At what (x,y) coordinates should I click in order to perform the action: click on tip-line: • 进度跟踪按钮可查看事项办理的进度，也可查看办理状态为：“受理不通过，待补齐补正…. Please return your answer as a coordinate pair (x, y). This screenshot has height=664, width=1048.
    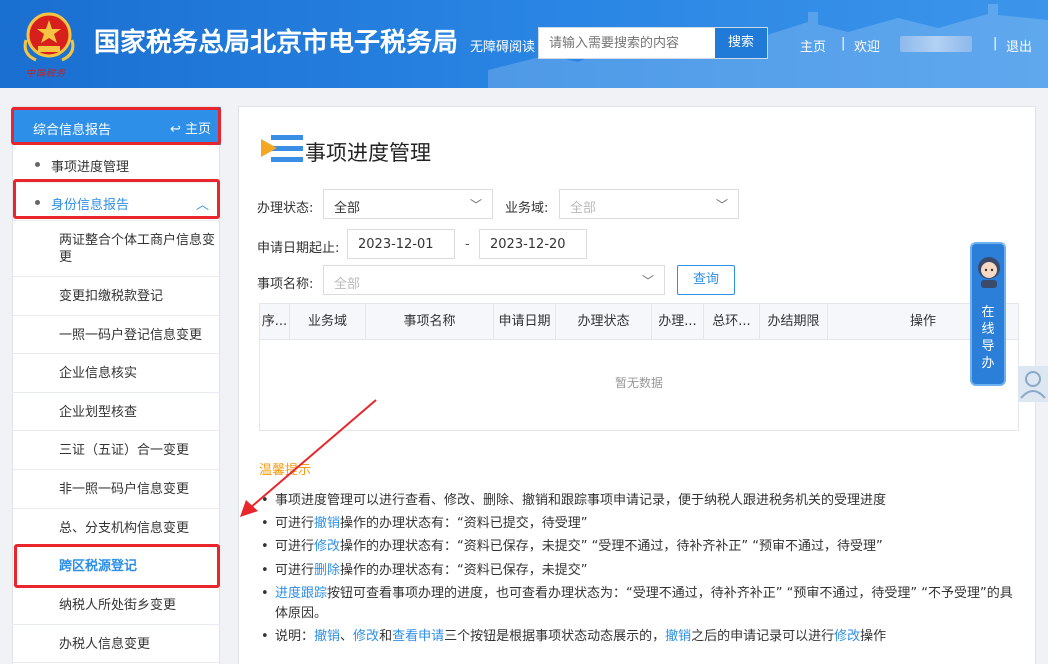
    Looking at the image, I should click on (637, 603).